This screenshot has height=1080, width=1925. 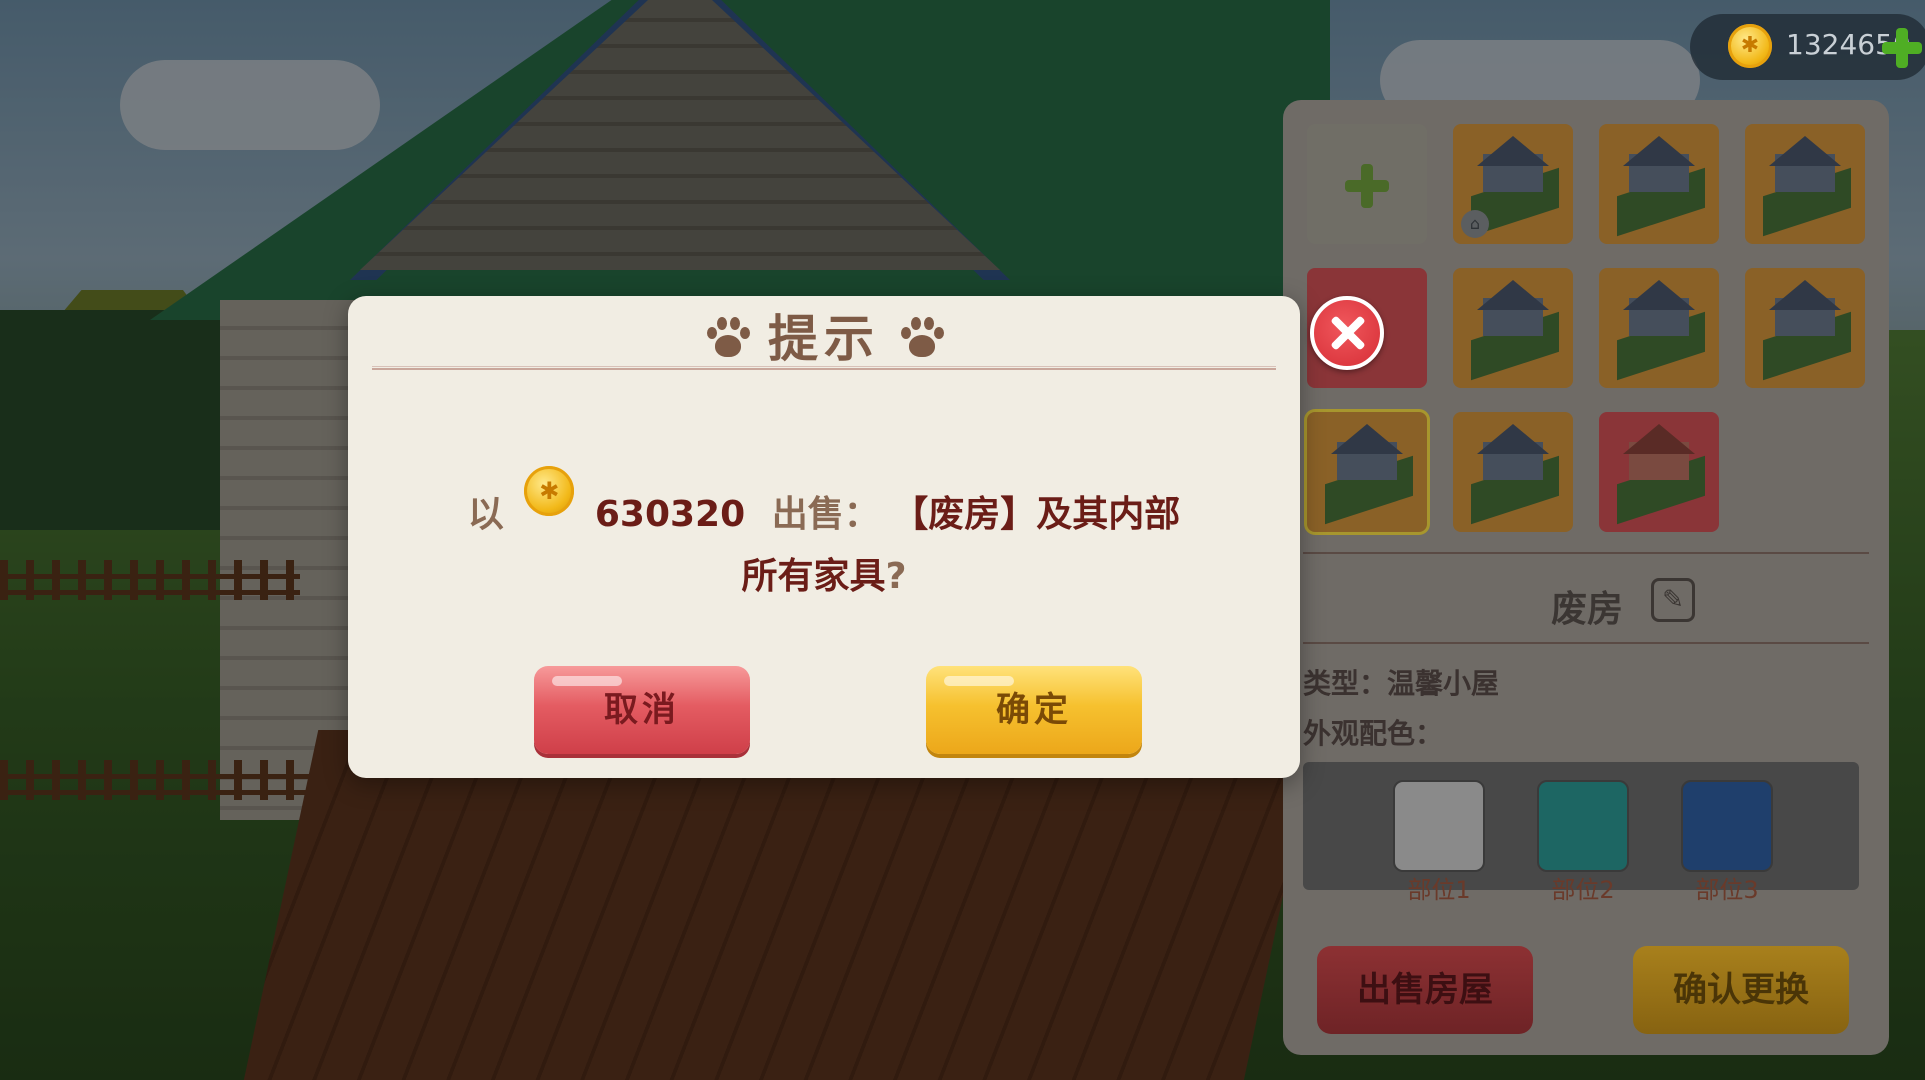 I want to click on msg-question: ?, so click(x=896, y=576).